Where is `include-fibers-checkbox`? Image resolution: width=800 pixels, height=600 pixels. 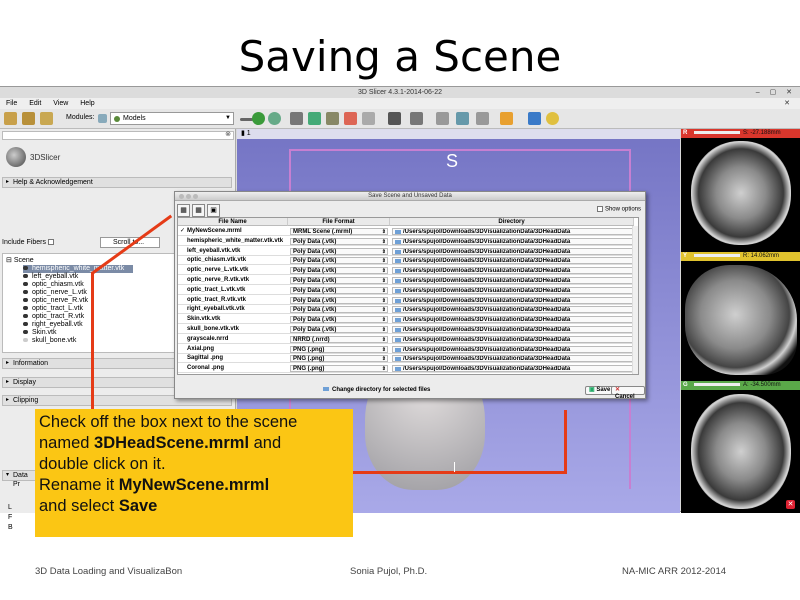 include-fibers-checkbox is located at coordinates (50, 242).